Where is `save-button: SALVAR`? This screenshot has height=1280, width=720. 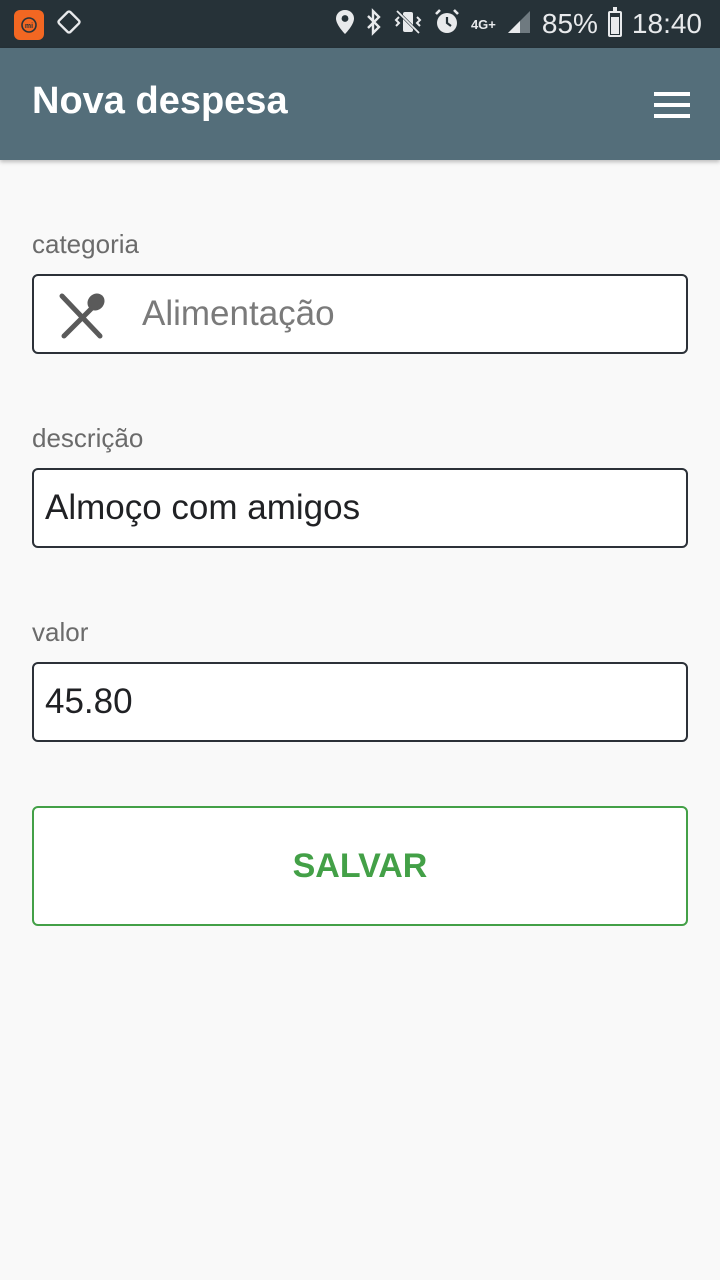
save-button: SALVAR is located at coordinates (360, 866).